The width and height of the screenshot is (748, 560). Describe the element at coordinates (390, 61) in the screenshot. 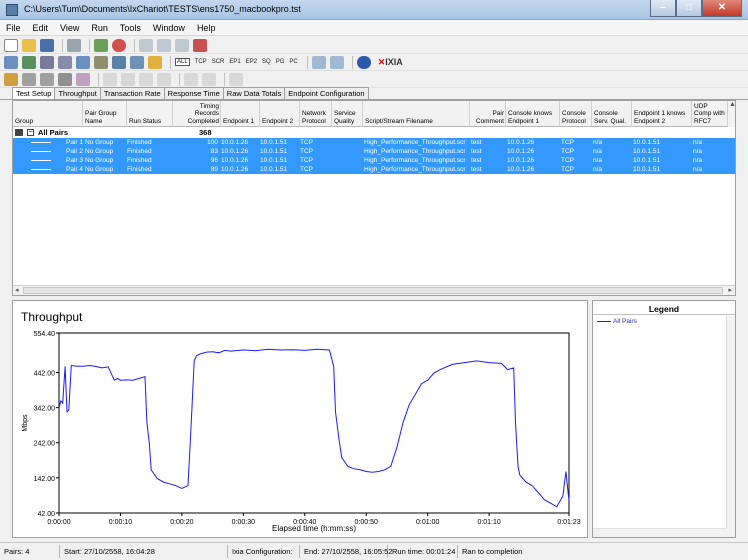

I see `ixia-logo: ✕IXIA` at that location.